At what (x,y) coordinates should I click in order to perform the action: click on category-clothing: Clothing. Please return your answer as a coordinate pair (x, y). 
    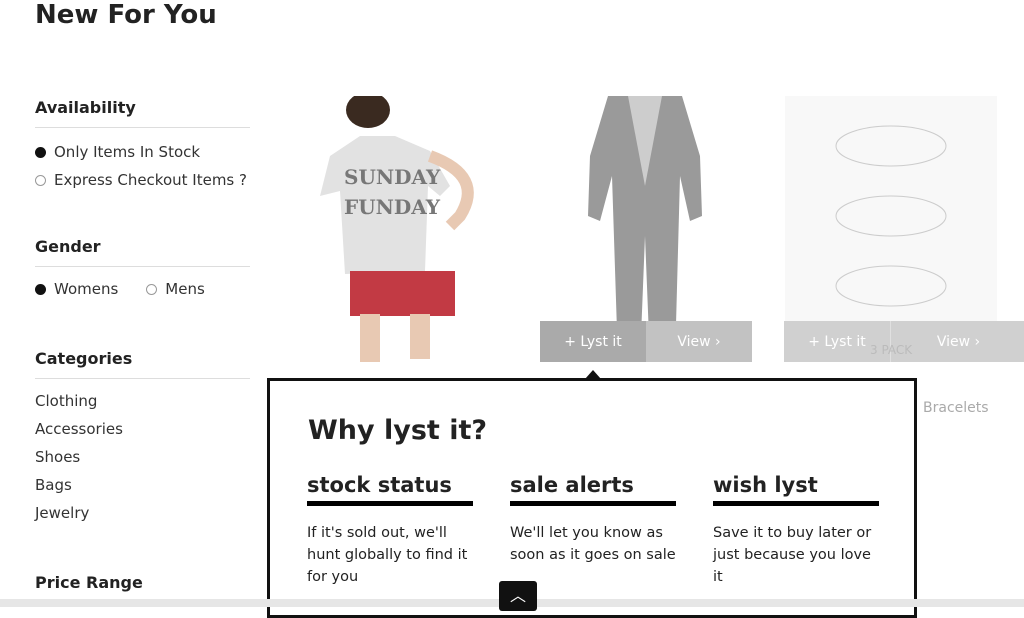
    Looking at the image, I should click on (142, 401).